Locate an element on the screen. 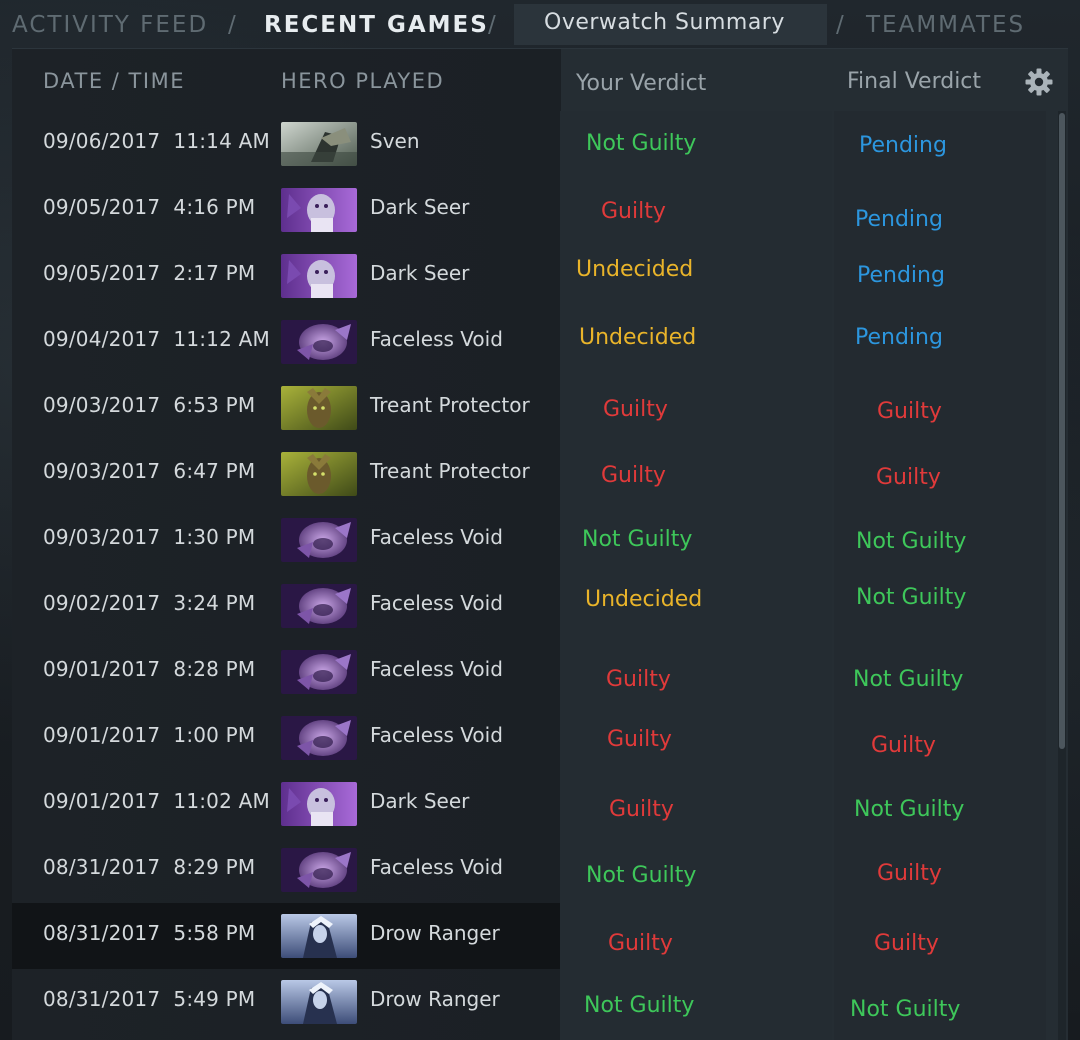 This screenshot has height=1040, width=1080. table-row: 09/05/2017 4:16 PM Dark Seer is located at coordinates (286, 210).